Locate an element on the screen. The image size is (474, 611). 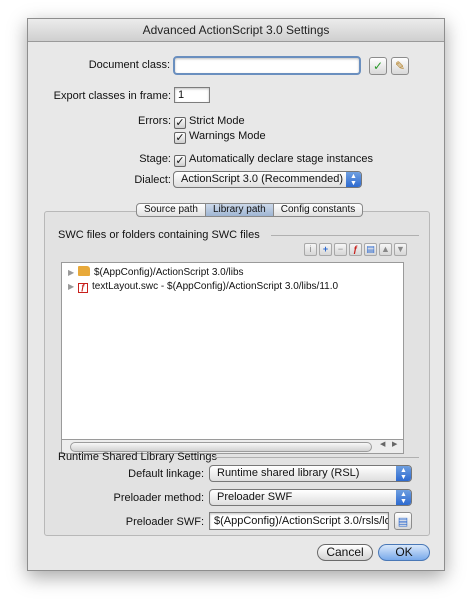
rsl-heading: Runtime Shared Library Settings is located at coordinates (137, 457).